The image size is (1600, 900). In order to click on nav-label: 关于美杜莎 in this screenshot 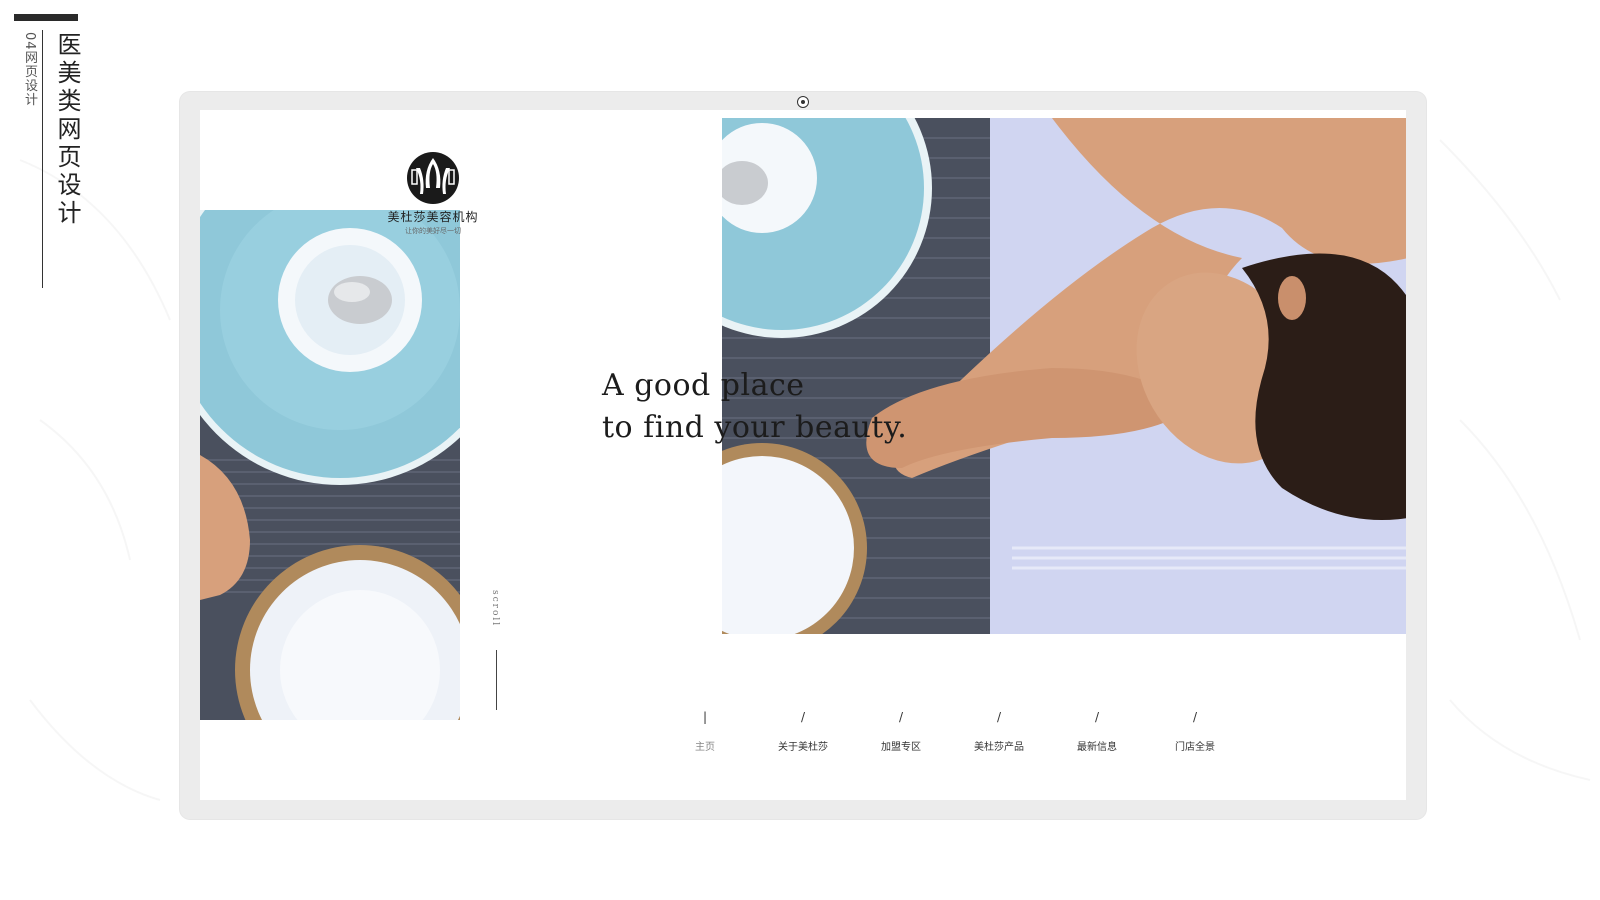, I will do `click(803, 747)`.